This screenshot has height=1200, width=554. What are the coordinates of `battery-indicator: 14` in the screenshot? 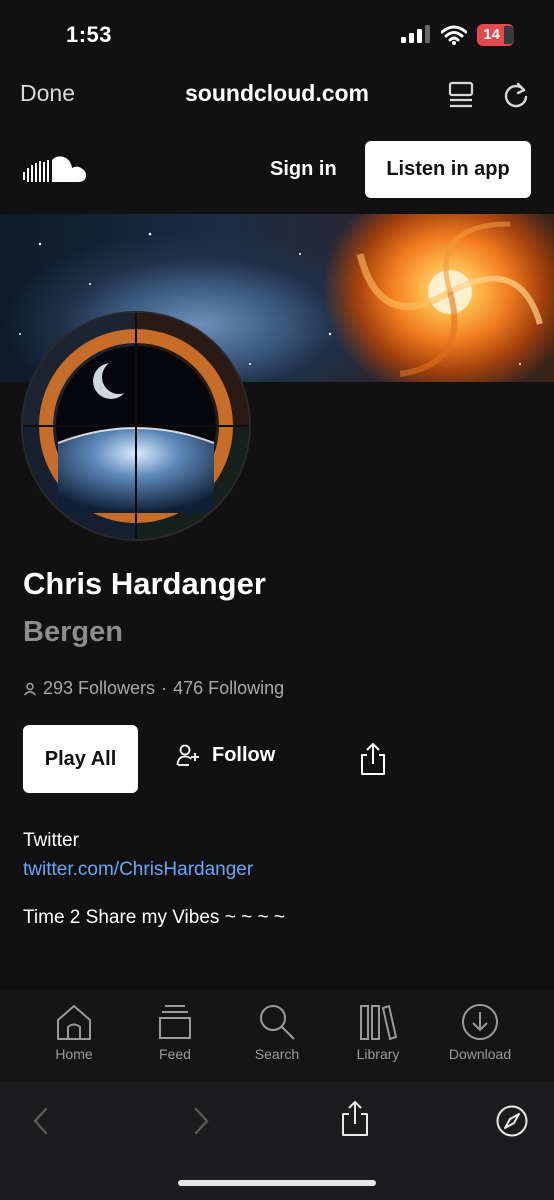 It's located at (495, 35).